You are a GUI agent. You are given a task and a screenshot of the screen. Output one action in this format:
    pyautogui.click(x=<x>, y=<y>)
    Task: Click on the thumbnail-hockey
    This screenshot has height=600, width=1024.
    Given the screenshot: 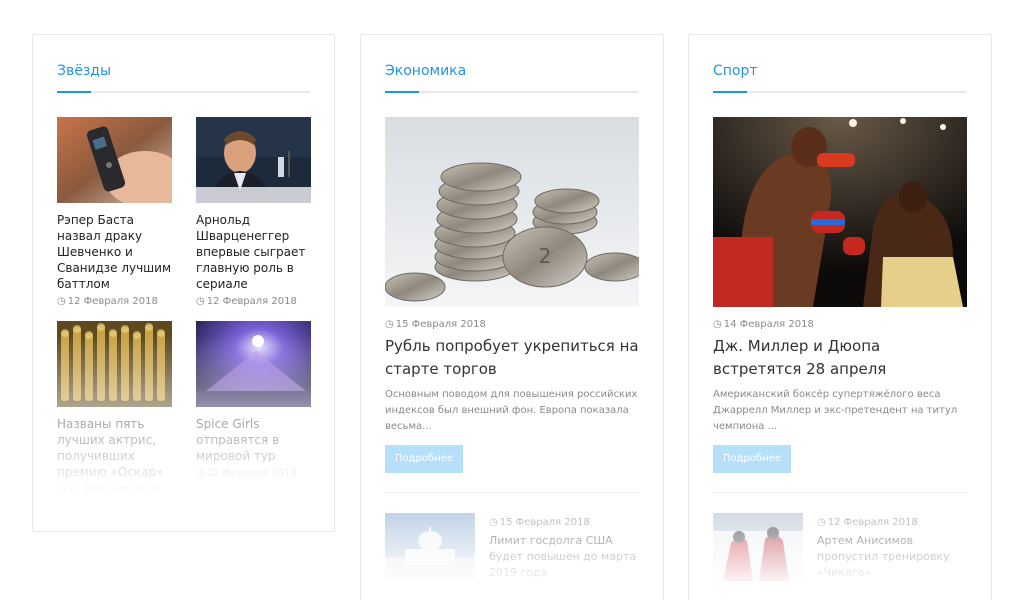 What is the action you would take?
    pyautogui.click(x=758, y=547)
    